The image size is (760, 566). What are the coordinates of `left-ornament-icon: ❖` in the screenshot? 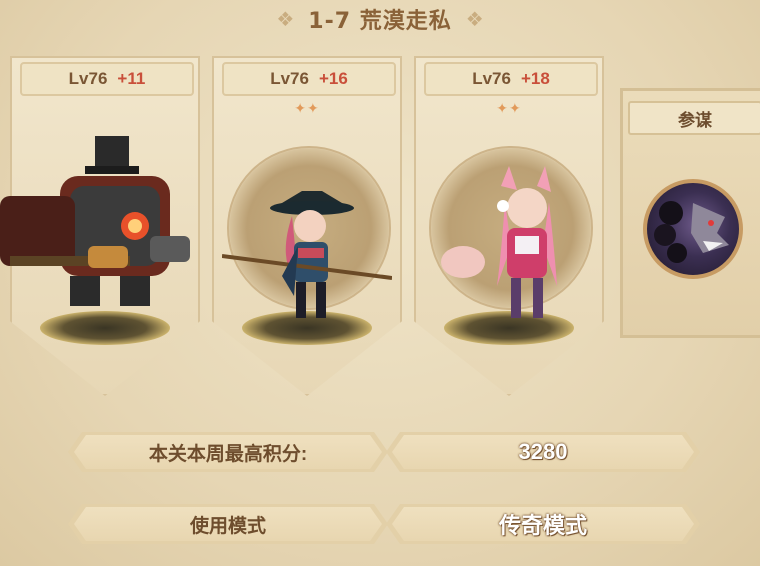 It's located at (285, 19).